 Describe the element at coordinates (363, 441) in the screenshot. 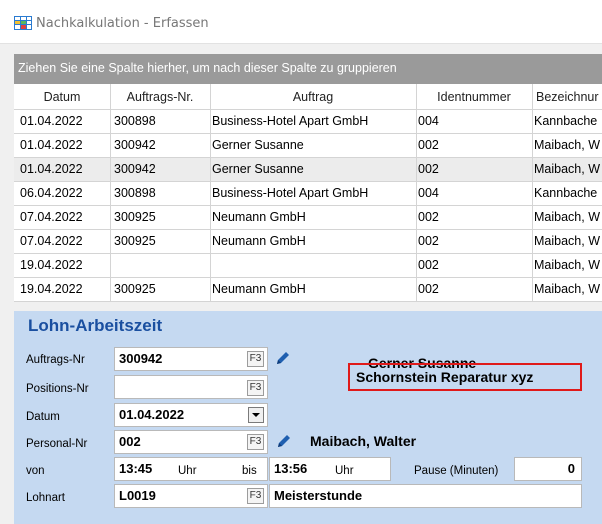

I see `employee-name: Maibach, Walter` at that location.